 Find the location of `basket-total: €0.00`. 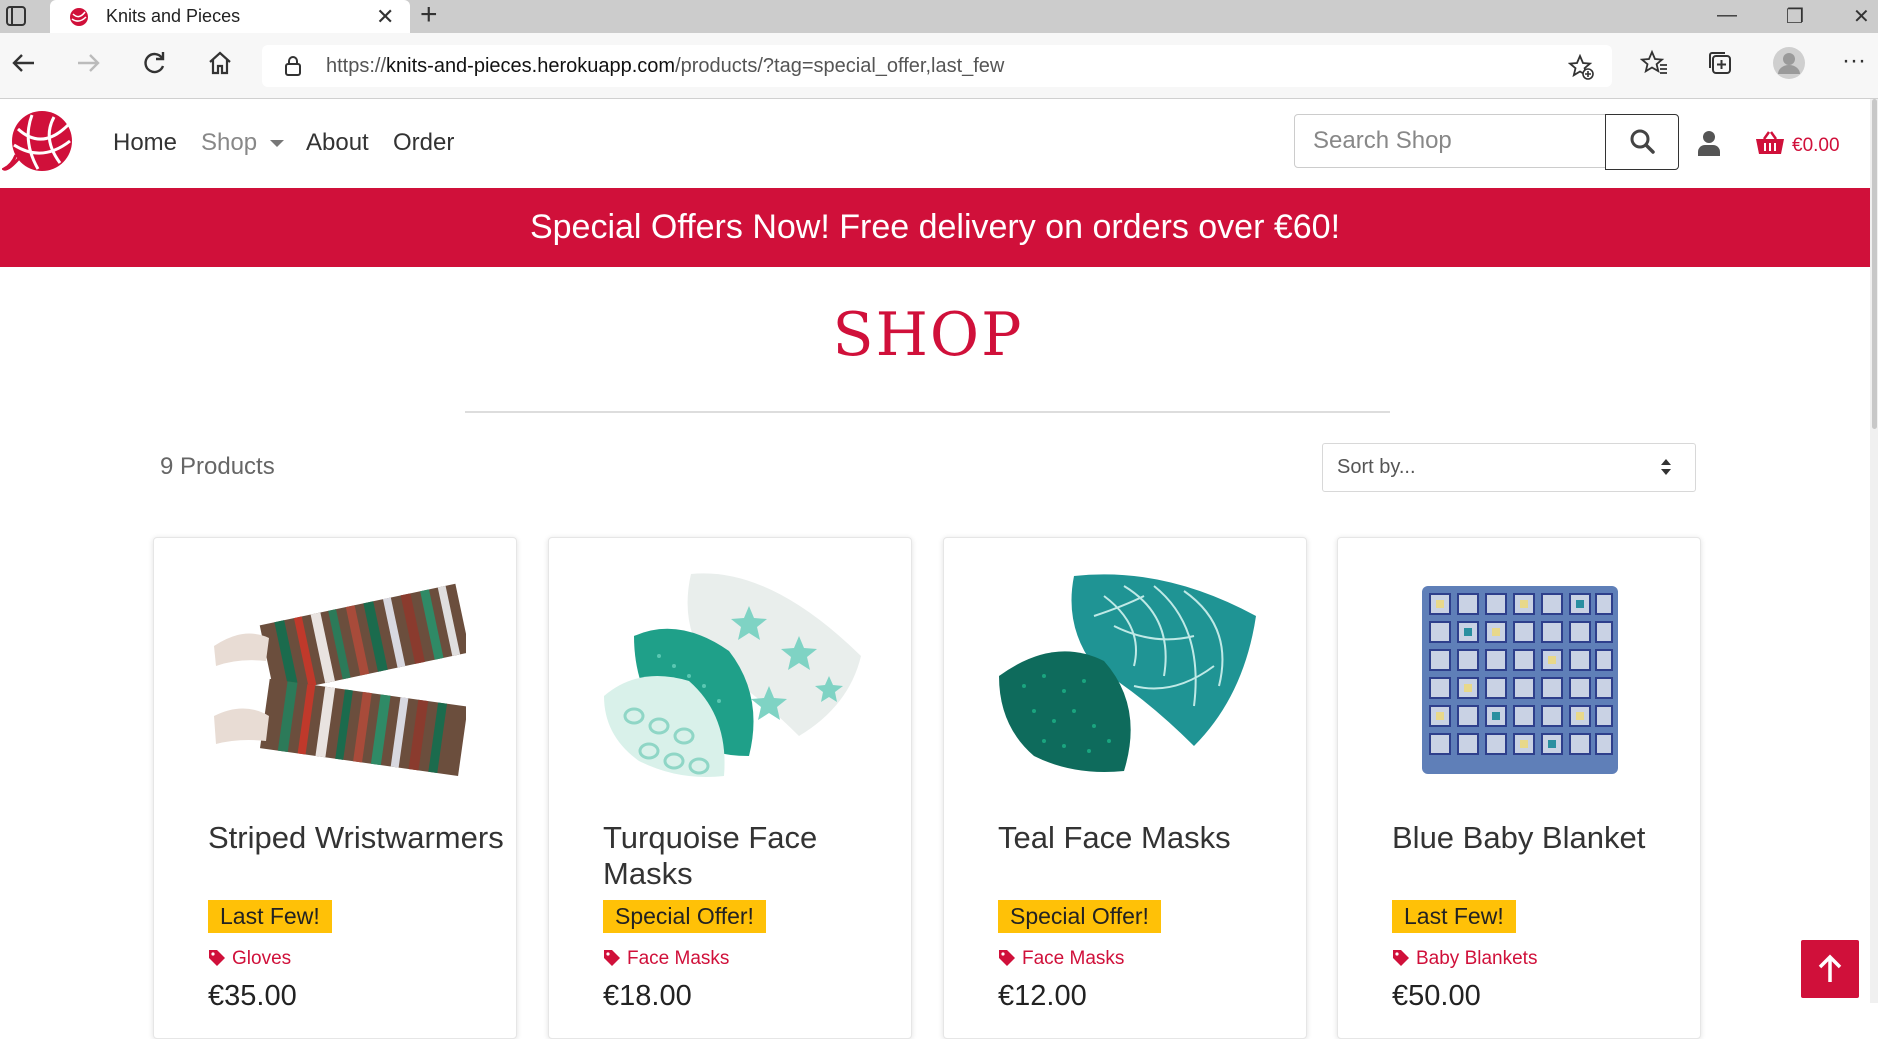

basket-total: €0.00 is located at coordinates (1816, 146).